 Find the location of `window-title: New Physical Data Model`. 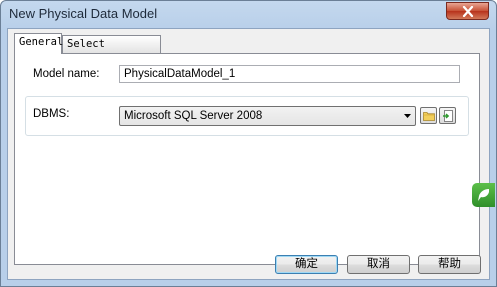

window-title: New Physical Data Model is located at coordinates (83, 13).